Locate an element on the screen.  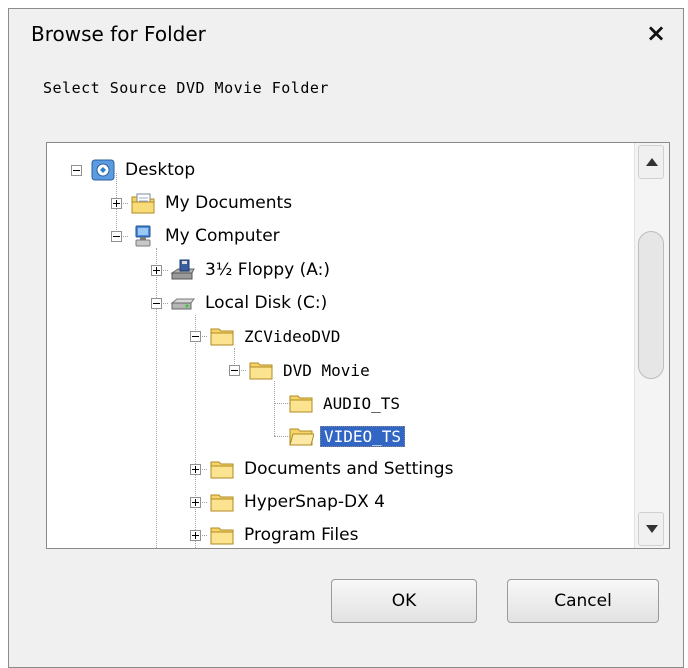
tree-item-label: My Computer is located at coordinates (222, 236).